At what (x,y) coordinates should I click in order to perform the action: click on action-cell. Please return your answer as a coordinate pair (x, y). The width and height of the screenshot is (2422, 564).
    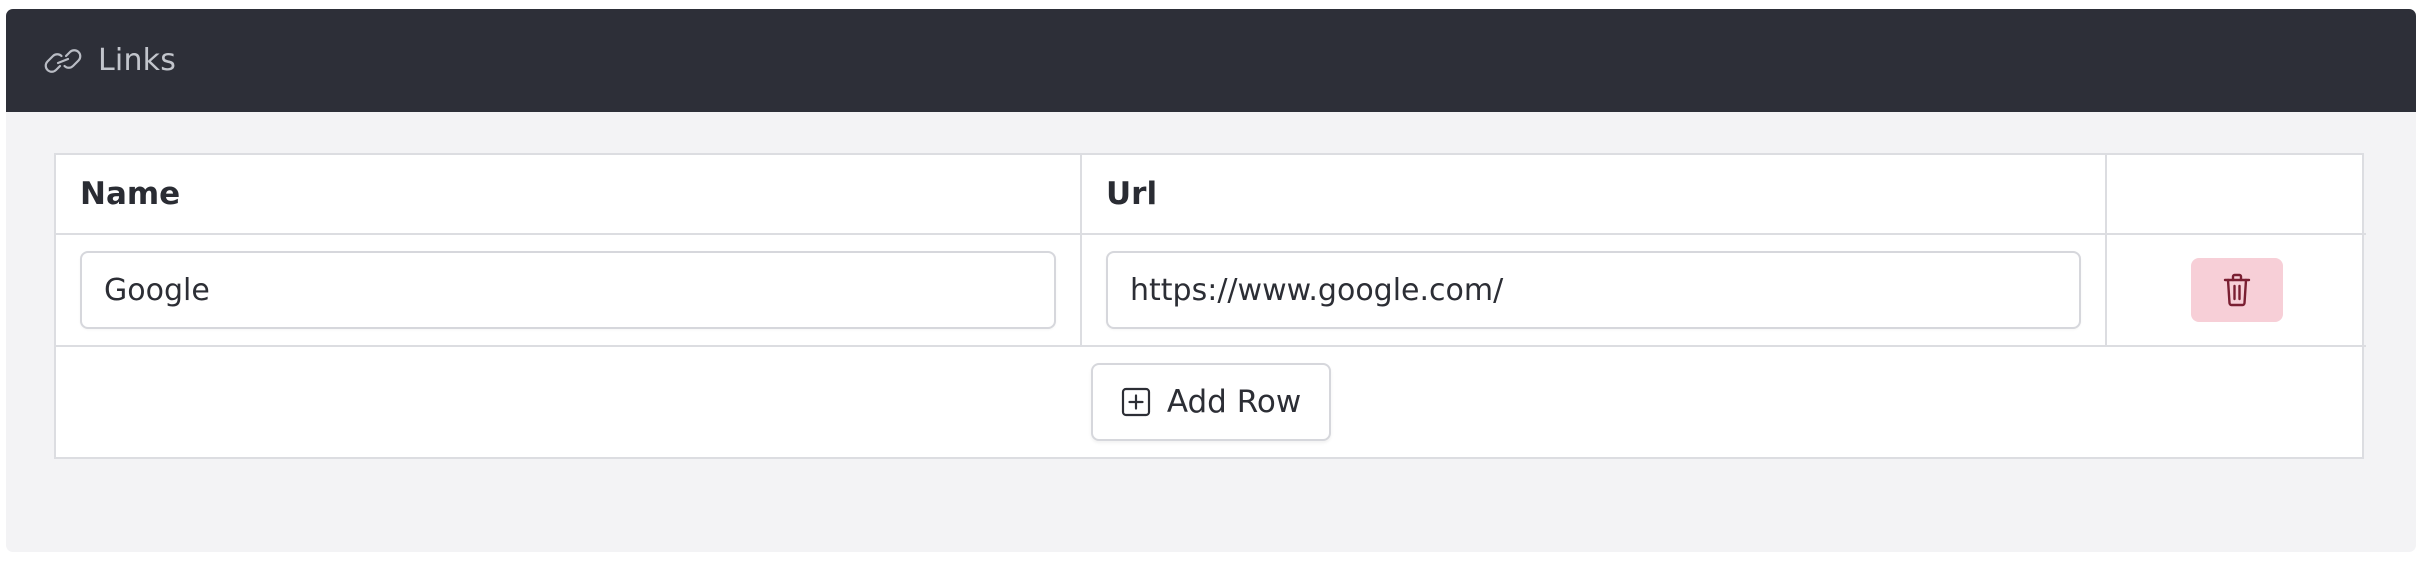
    Looking at the image, I should click on (2235, 290).